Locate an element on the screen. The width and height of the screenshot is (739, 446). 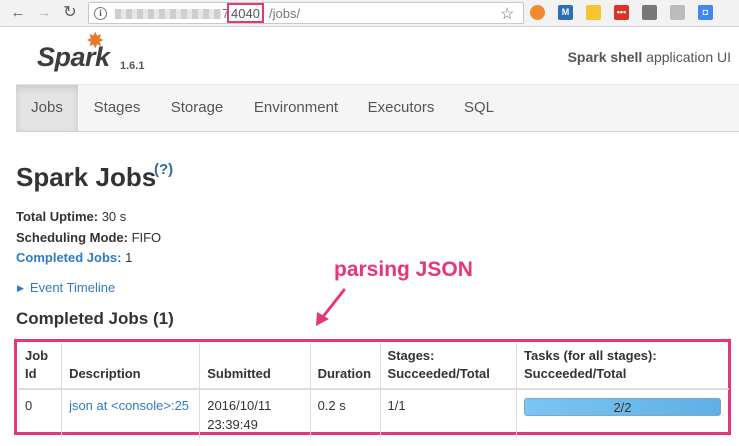
annotation-arrow-icon is located at coordinates (331, 307).